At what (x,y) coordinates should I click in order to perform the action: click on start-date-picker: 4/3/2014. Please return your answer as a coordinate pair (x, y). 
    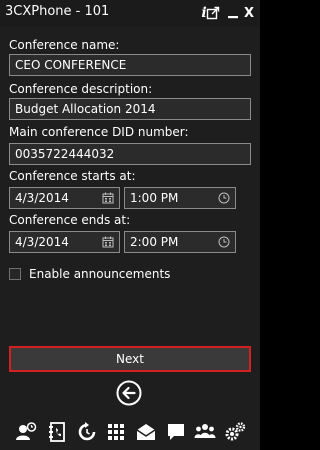
    Looking at the image, I should click on (64, 198).